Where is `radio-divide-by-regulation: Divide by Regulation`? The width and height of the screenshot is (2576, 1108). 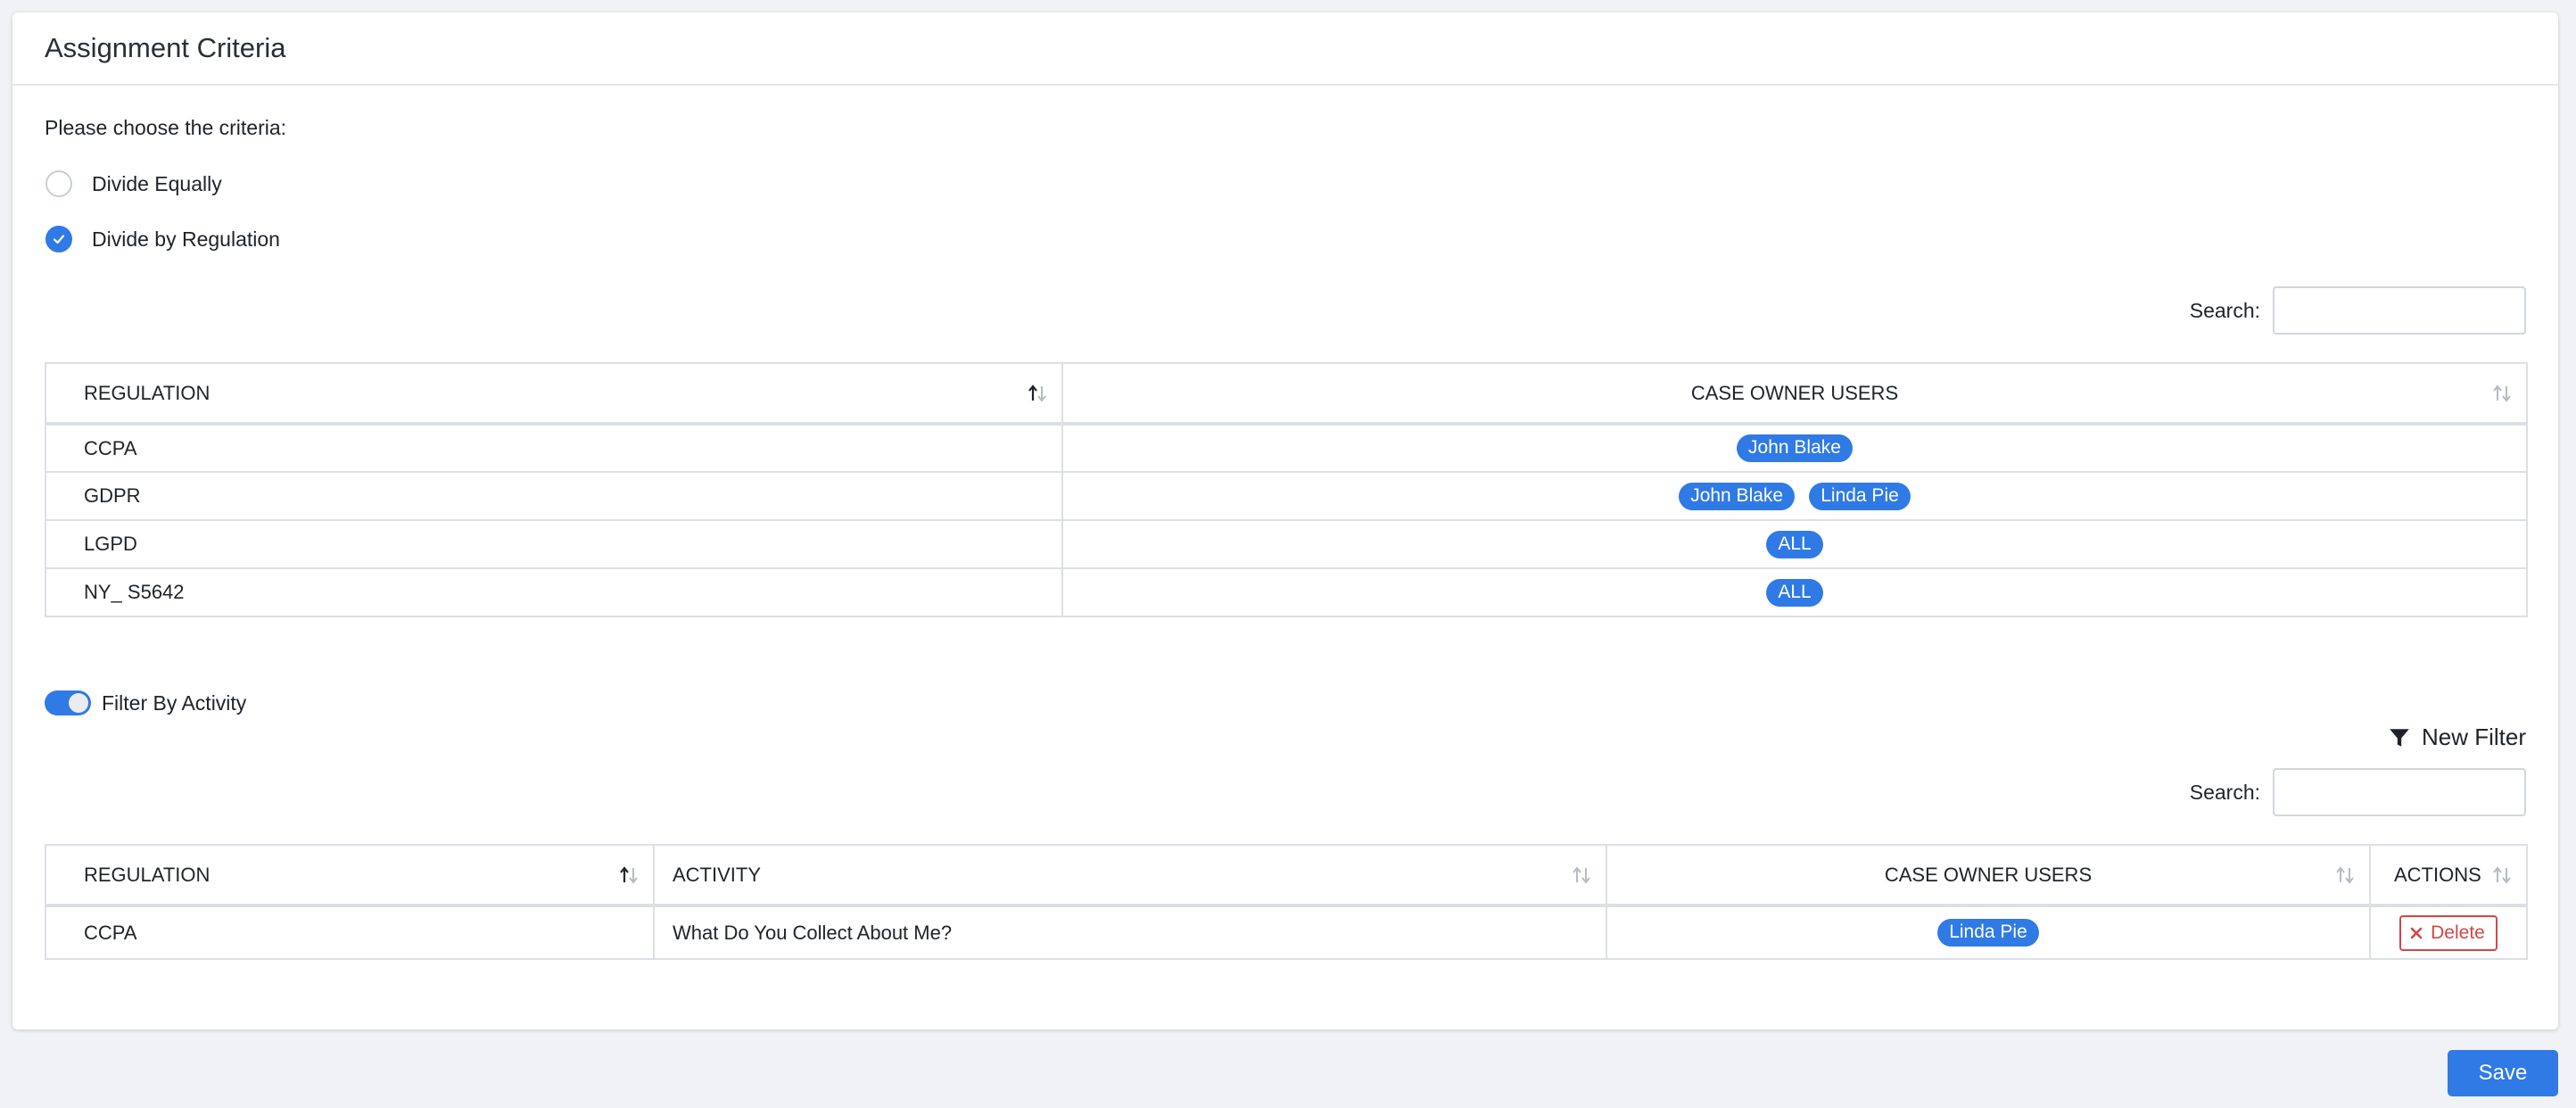
radio-divide-by-regulation: Divide by Regulation is located at coordinates (163, 239).